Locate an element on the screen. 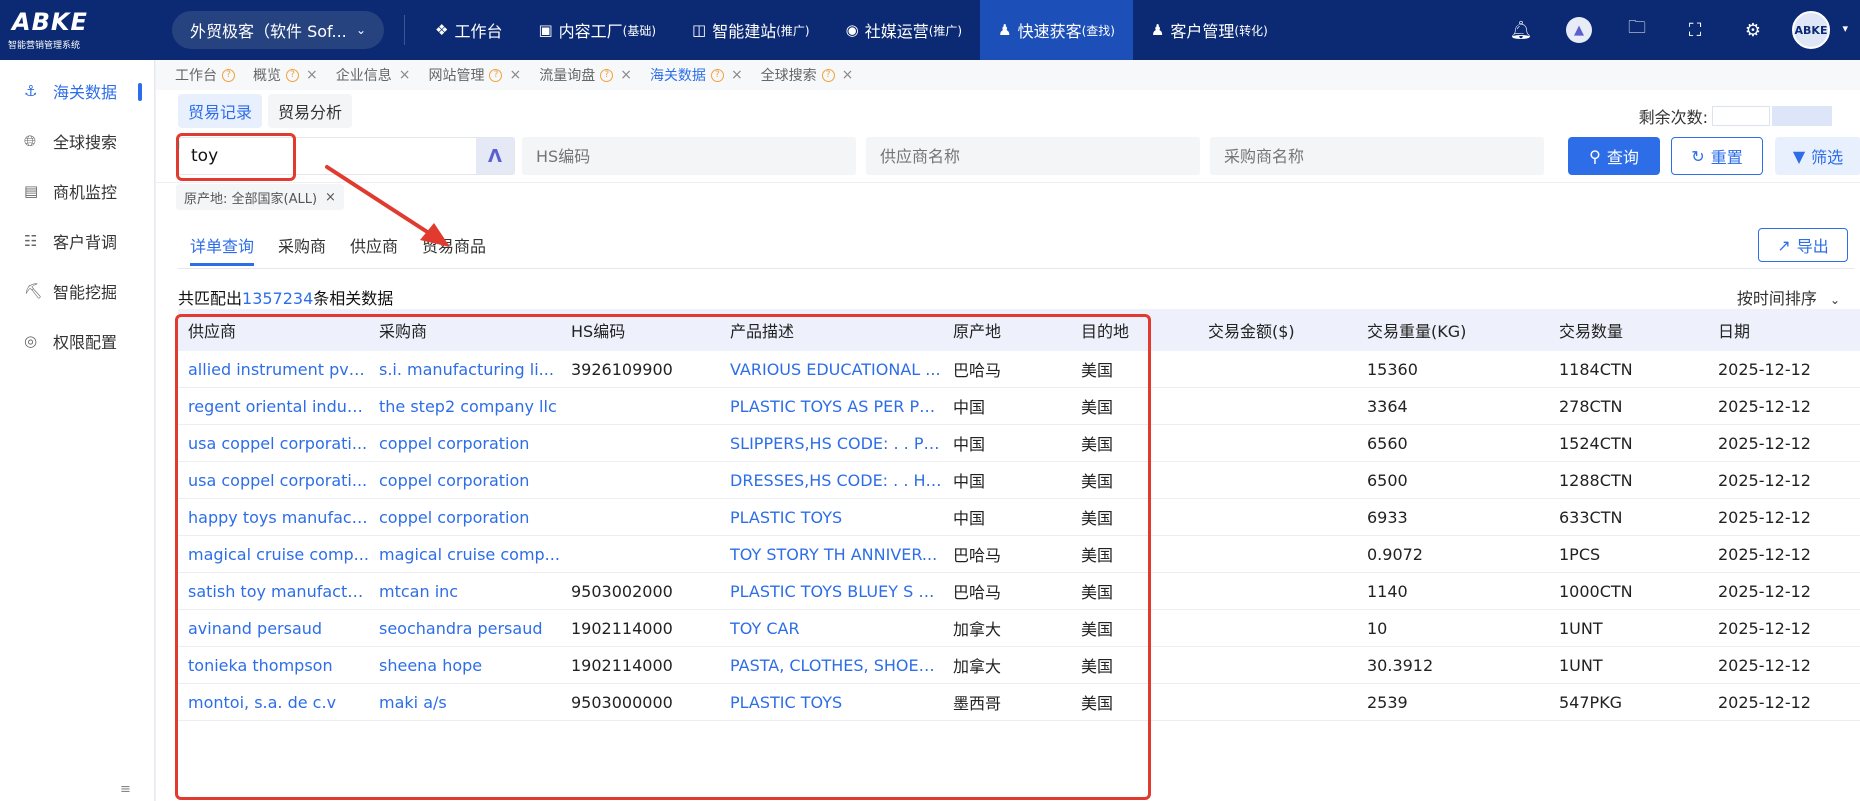  column-header: 交易重量(KG) is located at coordinates (1453, 330).